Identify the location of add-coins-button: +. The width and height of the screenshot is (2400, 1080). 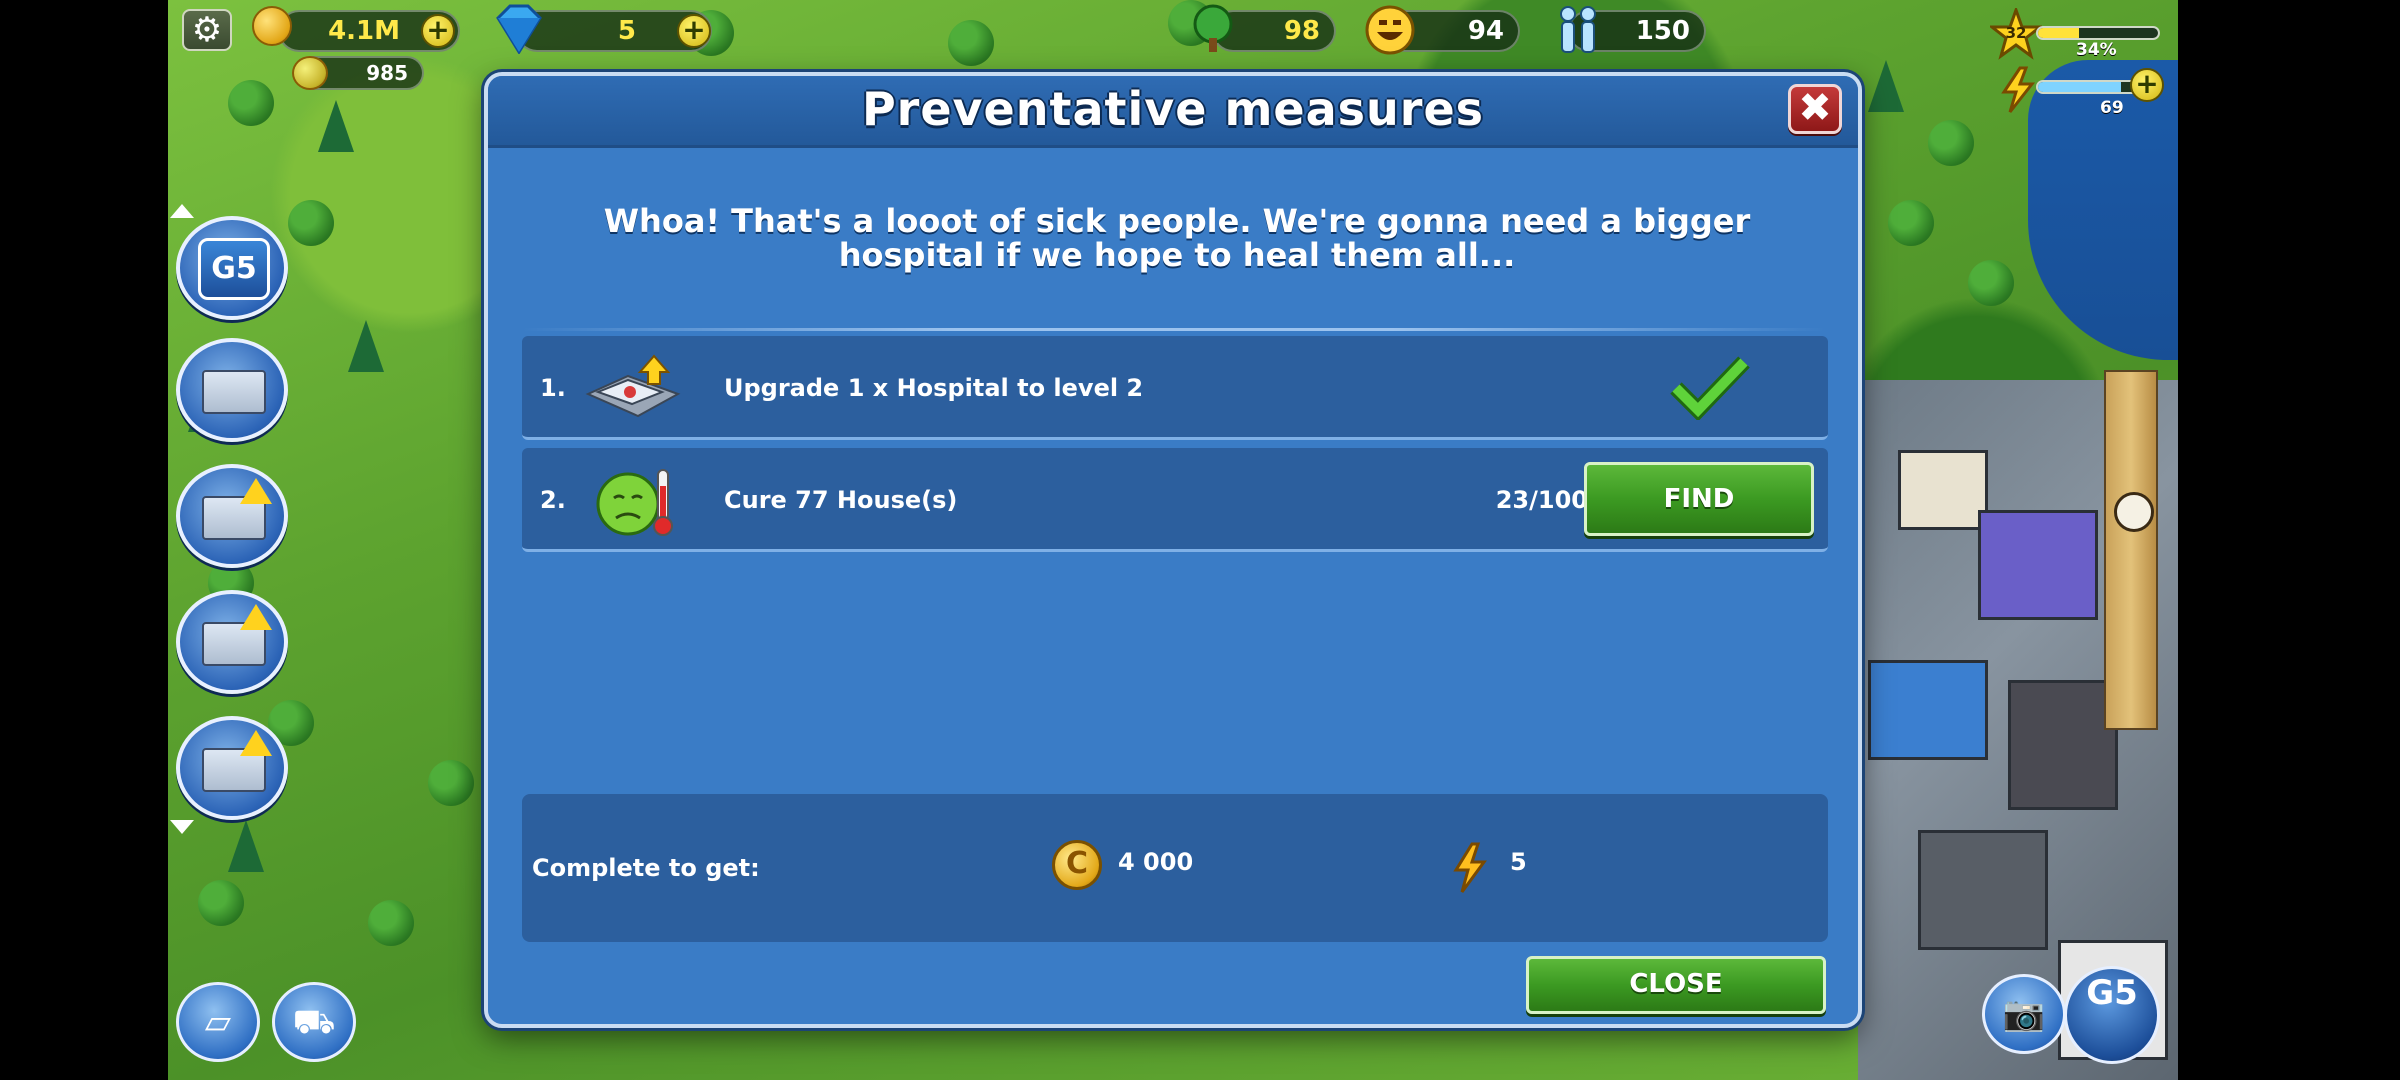
(438, 31).